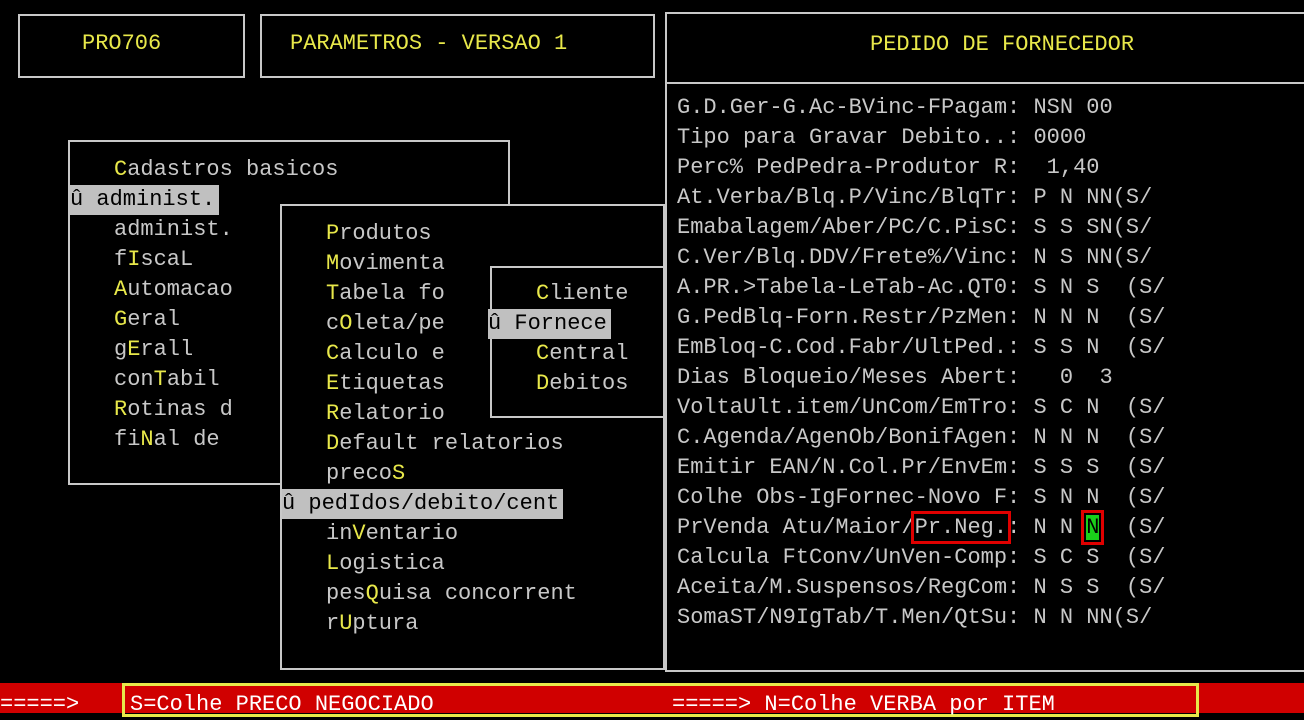 This screenshot has height=720, width=1304. Describe the element at coordinates (173, 290) in the screenshot. I see `main-menu-item-4: Automacao` at that location.